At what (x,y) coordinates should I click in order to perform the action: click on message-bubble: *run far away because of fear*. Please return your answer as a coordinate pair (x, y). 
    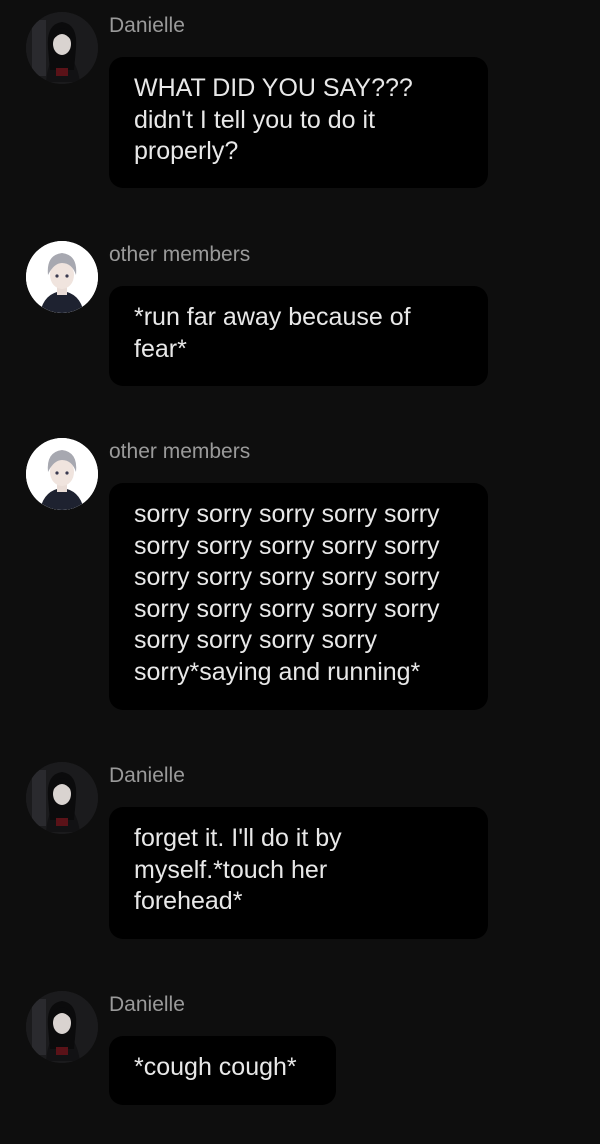
    Looking at the image, I should click on (298, 336).